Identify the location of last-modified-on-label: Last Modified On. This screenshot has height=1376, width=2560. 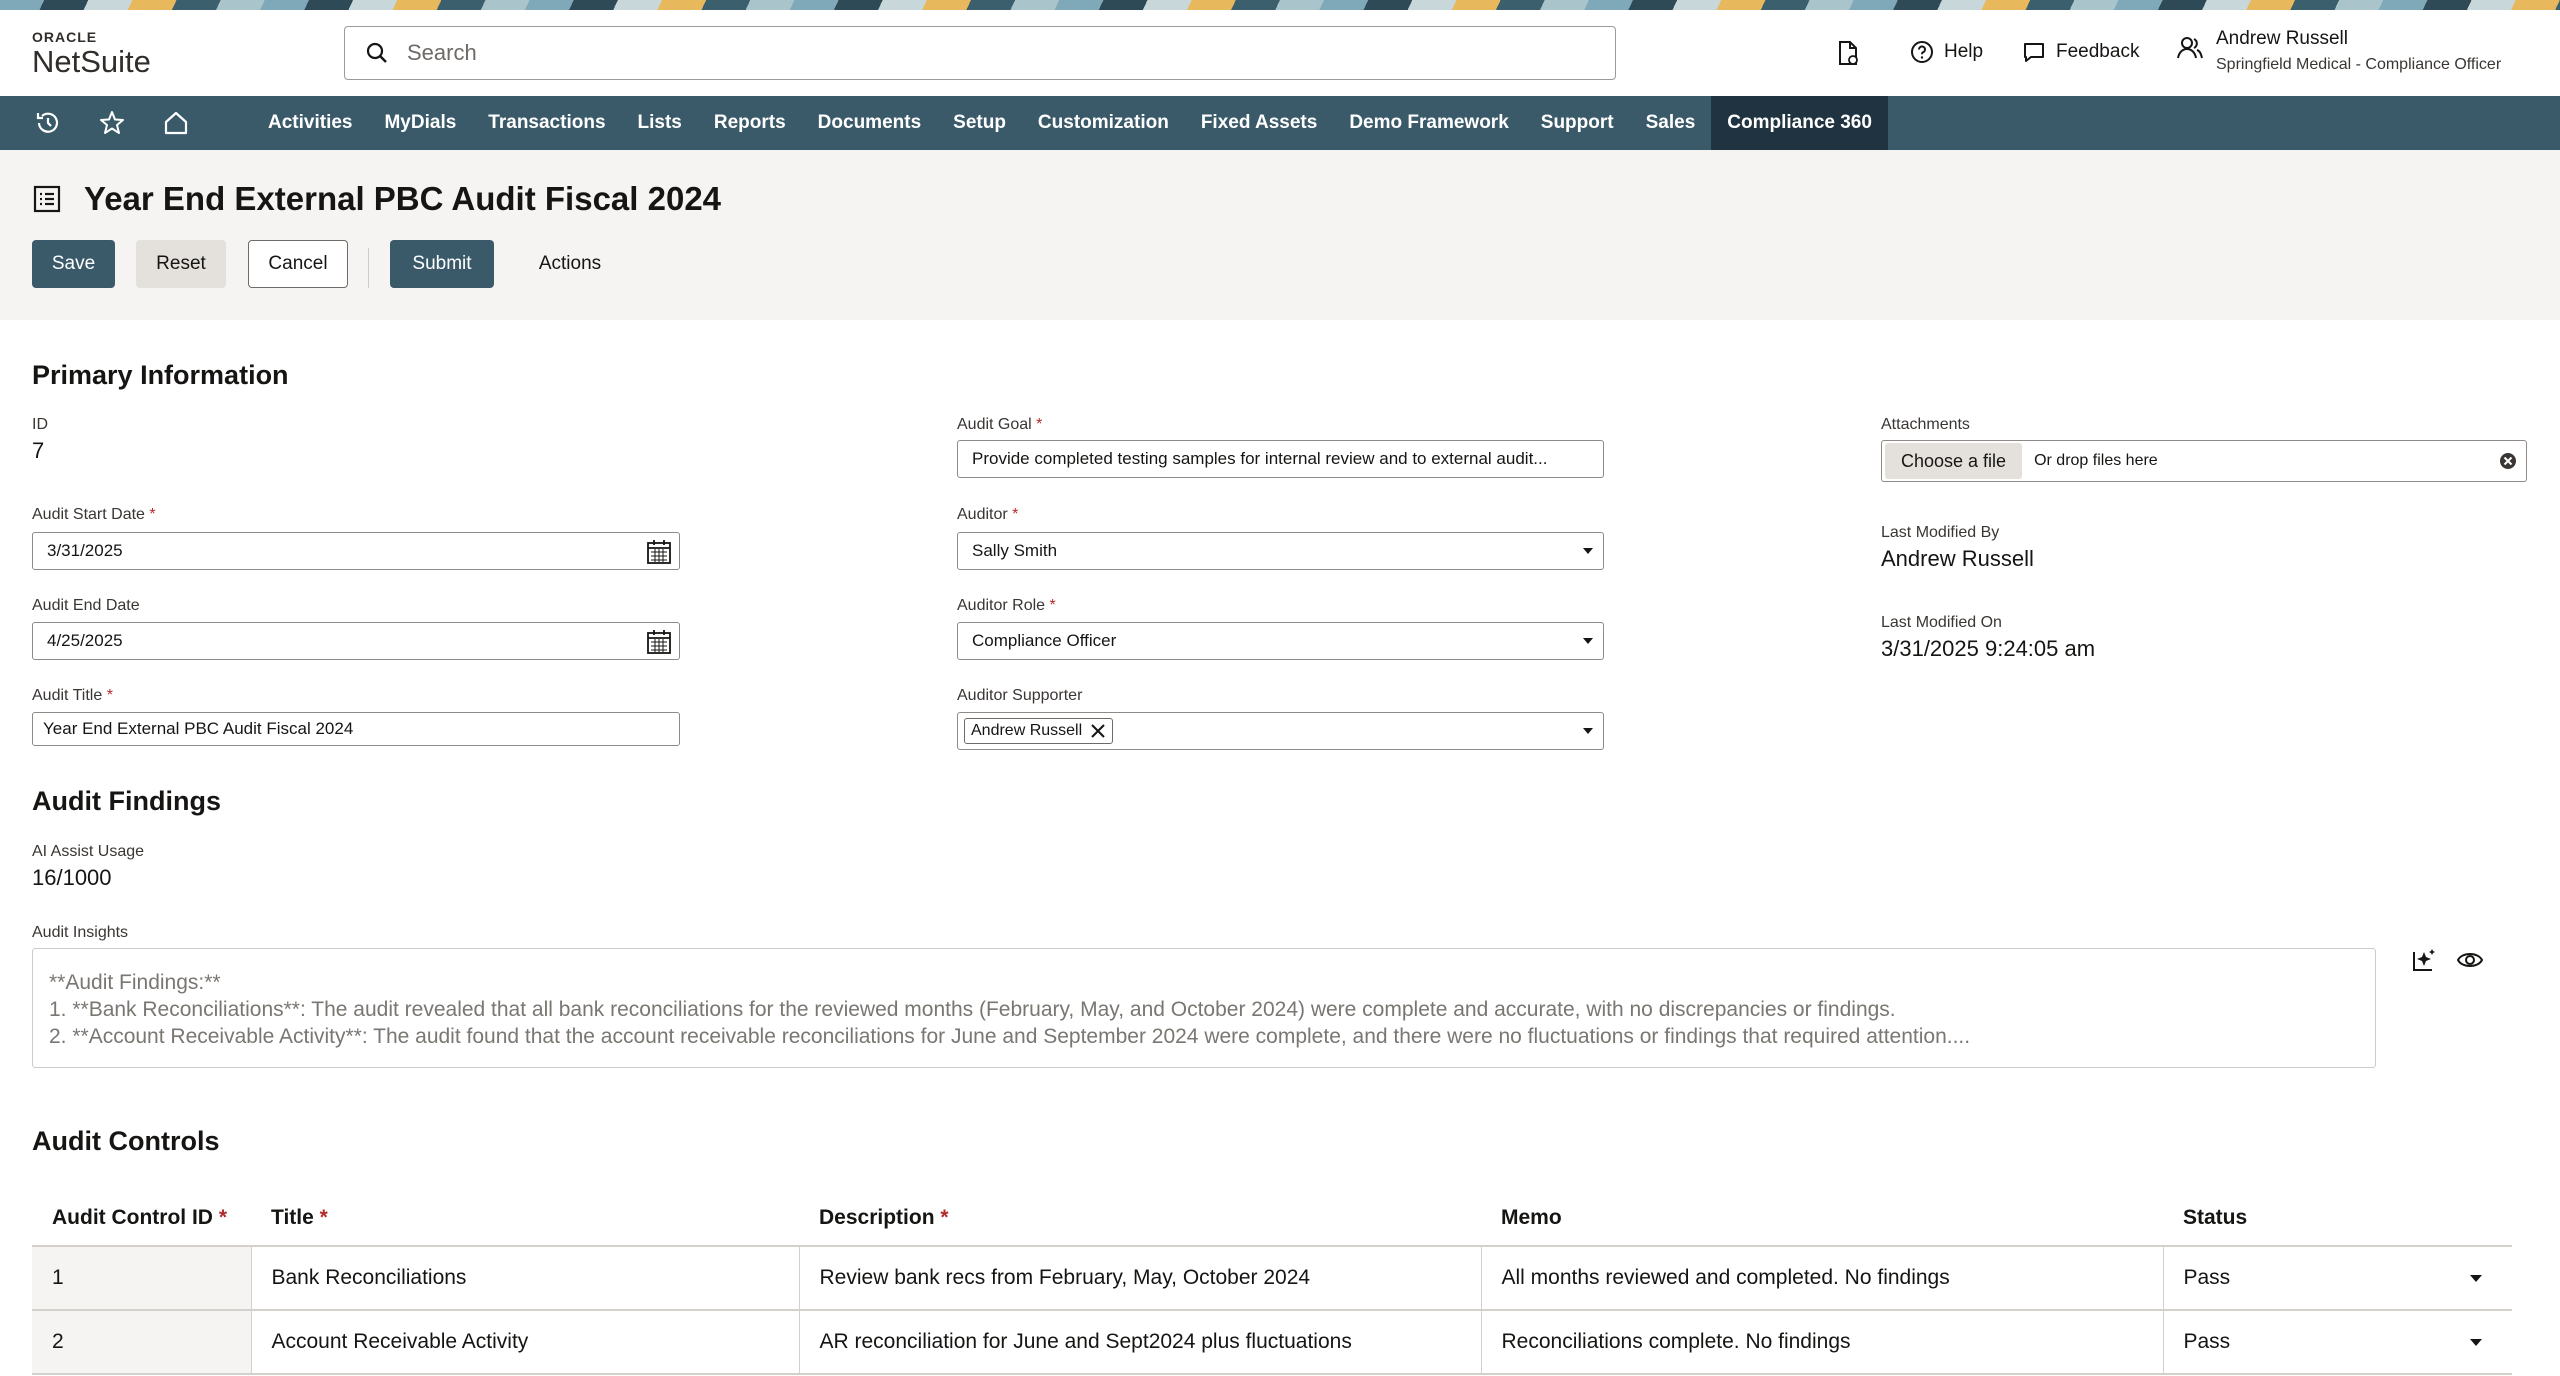
(1941, 622).